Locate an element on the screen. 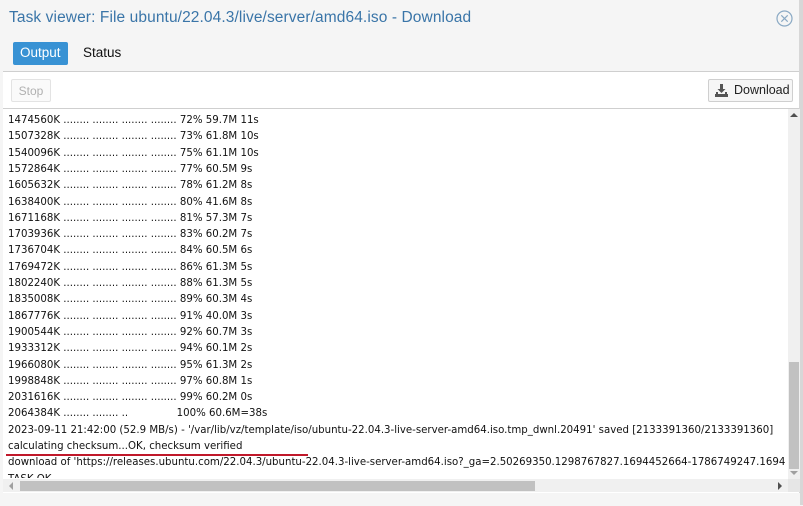  horizontal-scrollbar is located at coordinates (395, 485).